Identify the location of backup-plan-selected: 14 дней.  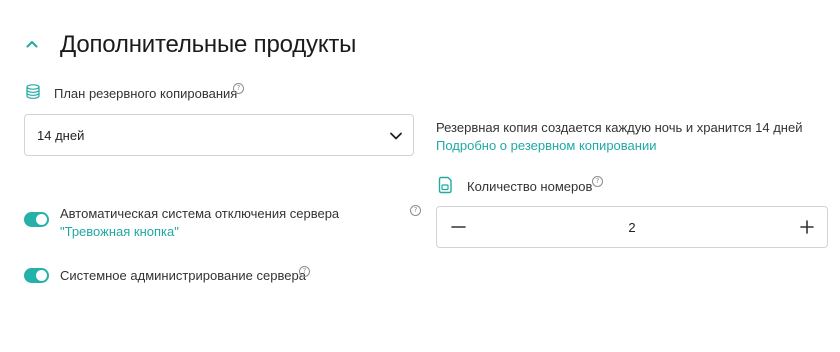
(61, 135).